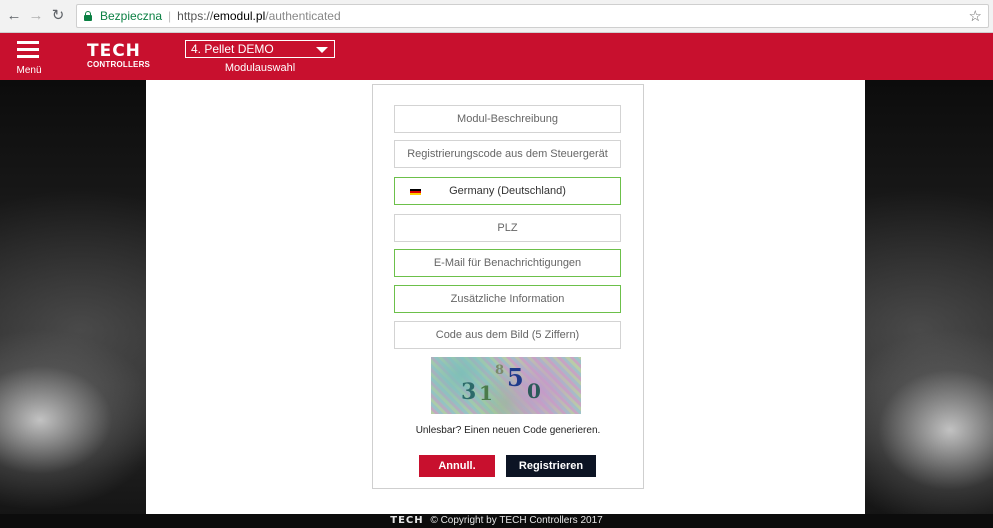 This screenshot has width=993, height=528. Describe the element at coordinates (551, 466) in the screenshot. I see `register-button: Registrieren` at that location.